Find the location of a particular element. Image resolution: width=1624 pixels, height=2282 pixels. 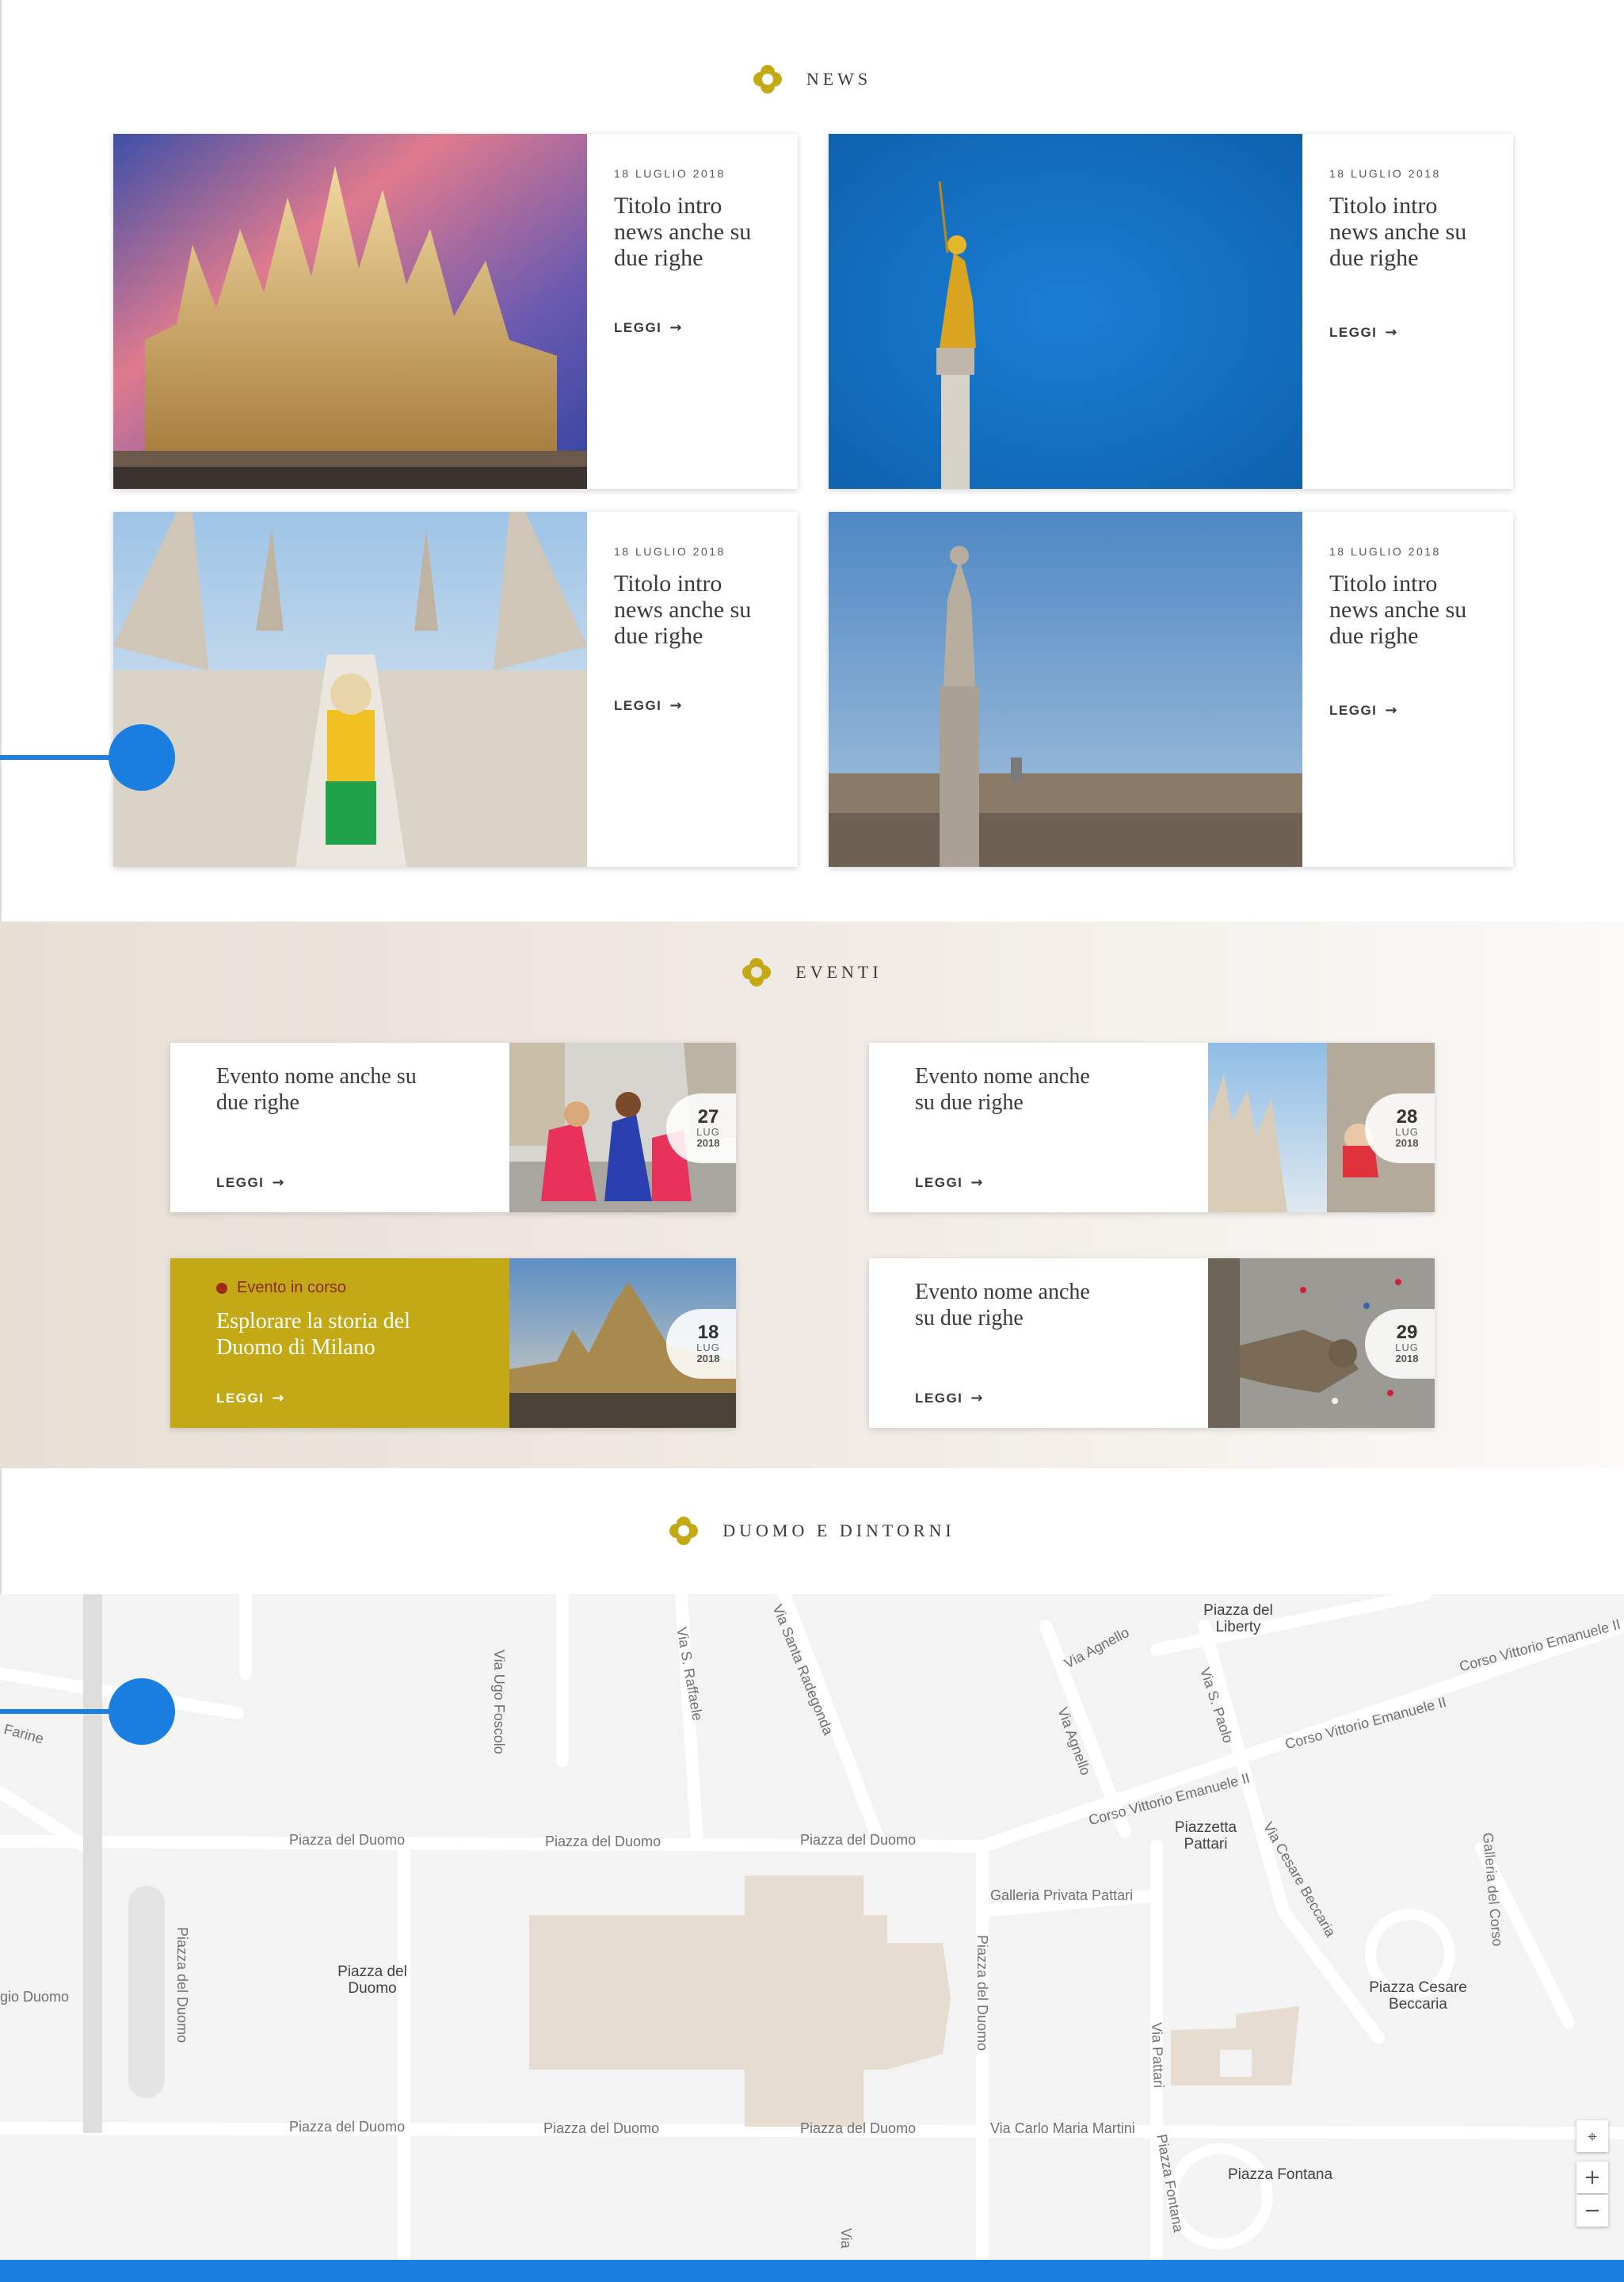

badge-day: 28 is located at coordinates (1407, 1117).